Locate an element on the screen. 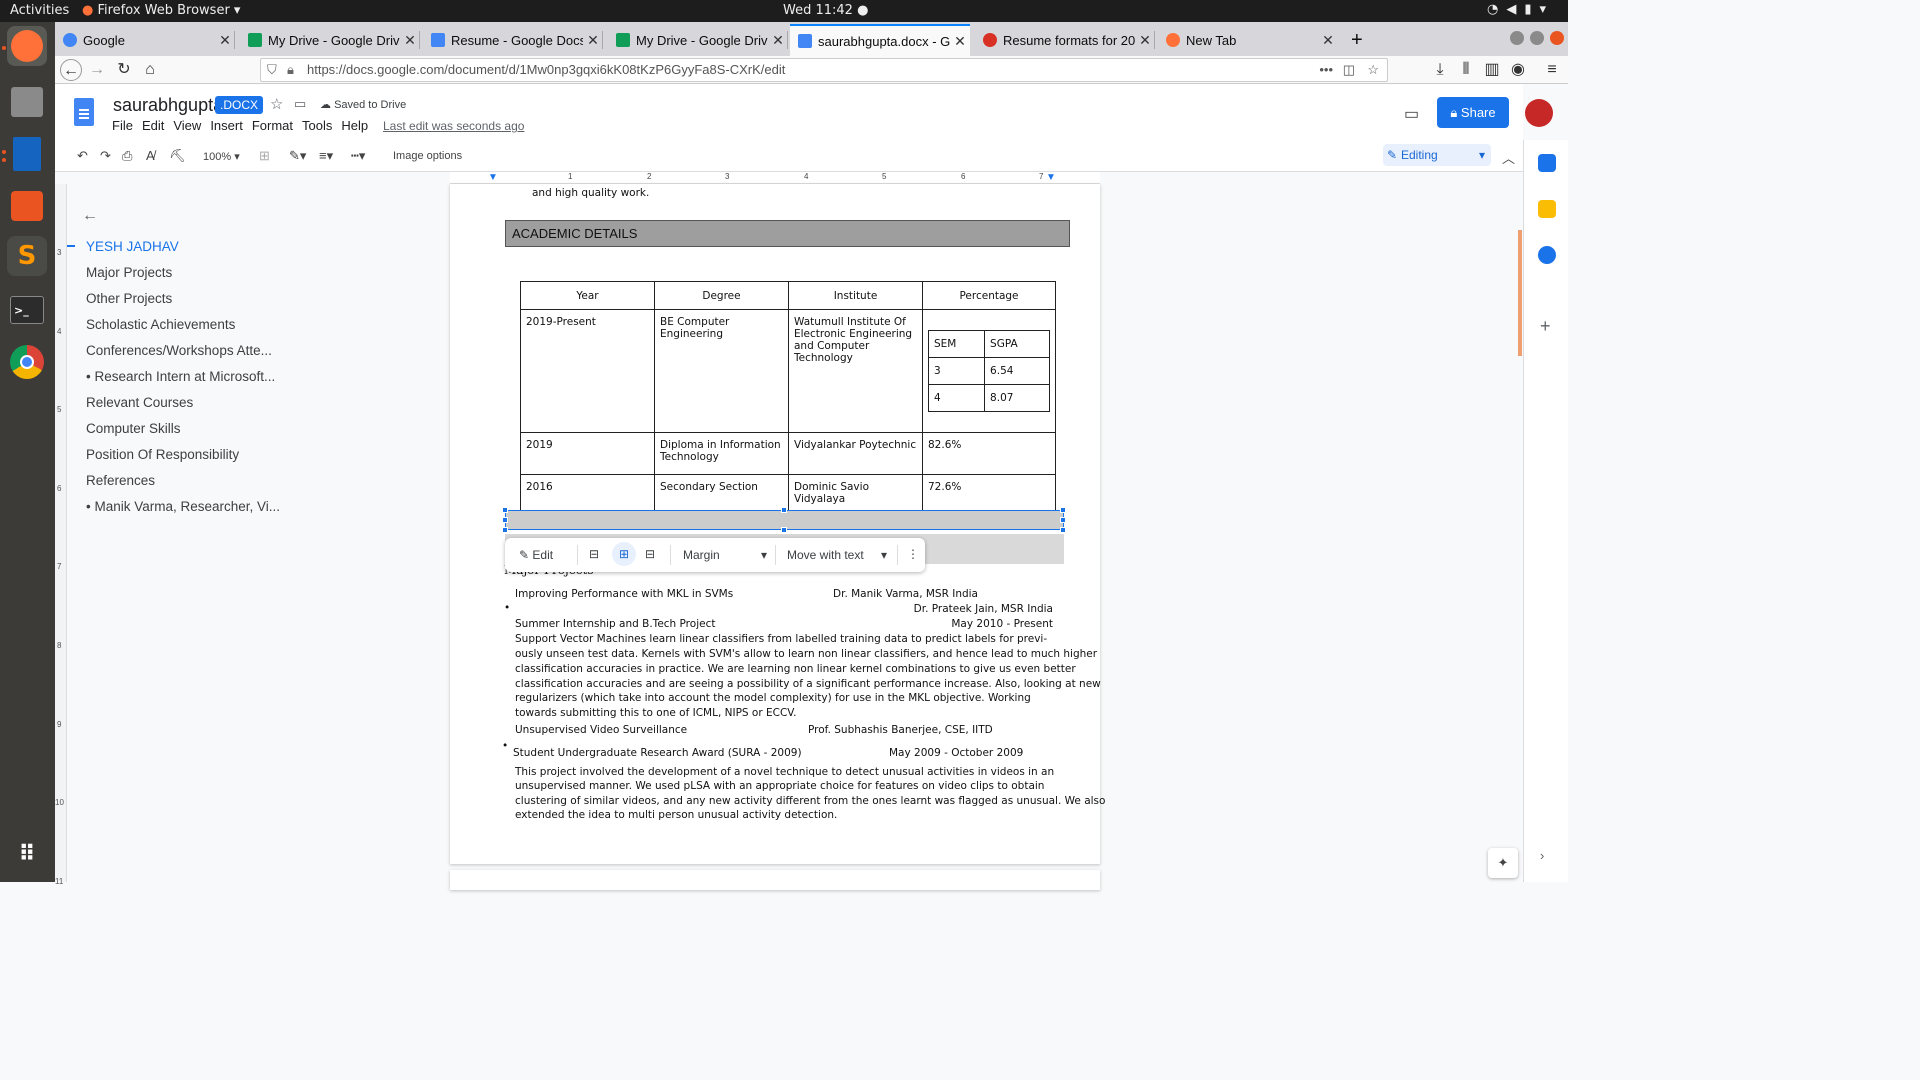 This screenshot has height=1080, width=1920. close-window-icon is located at coordinates (1557, 38).